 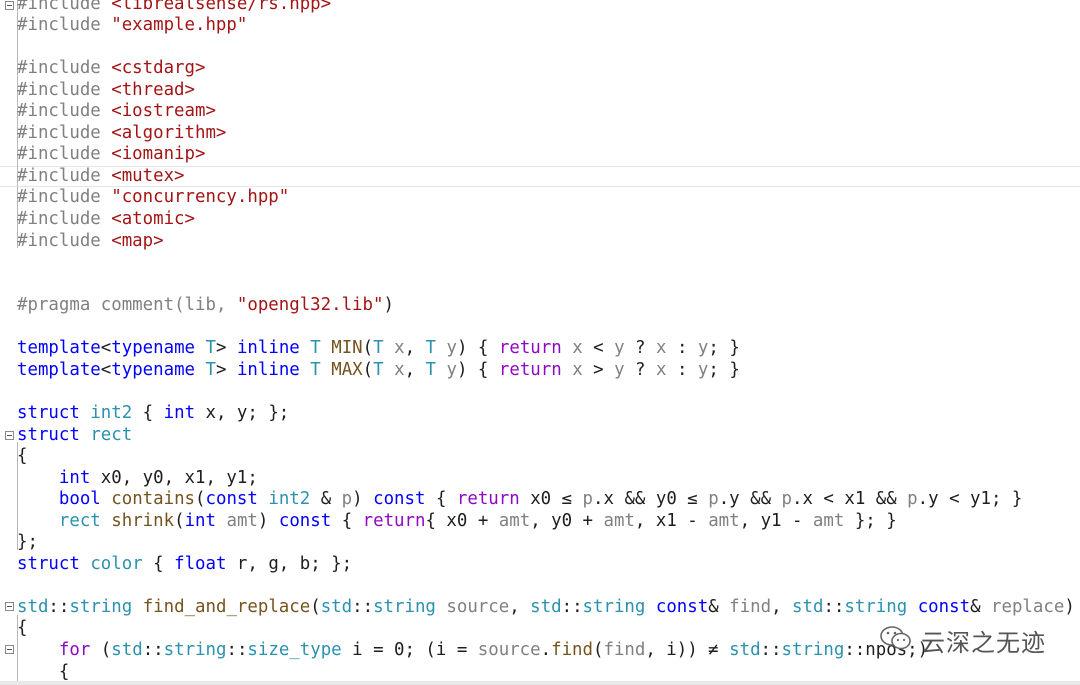 I want to click on code-line: struct rect, so click(x=74, y=436).